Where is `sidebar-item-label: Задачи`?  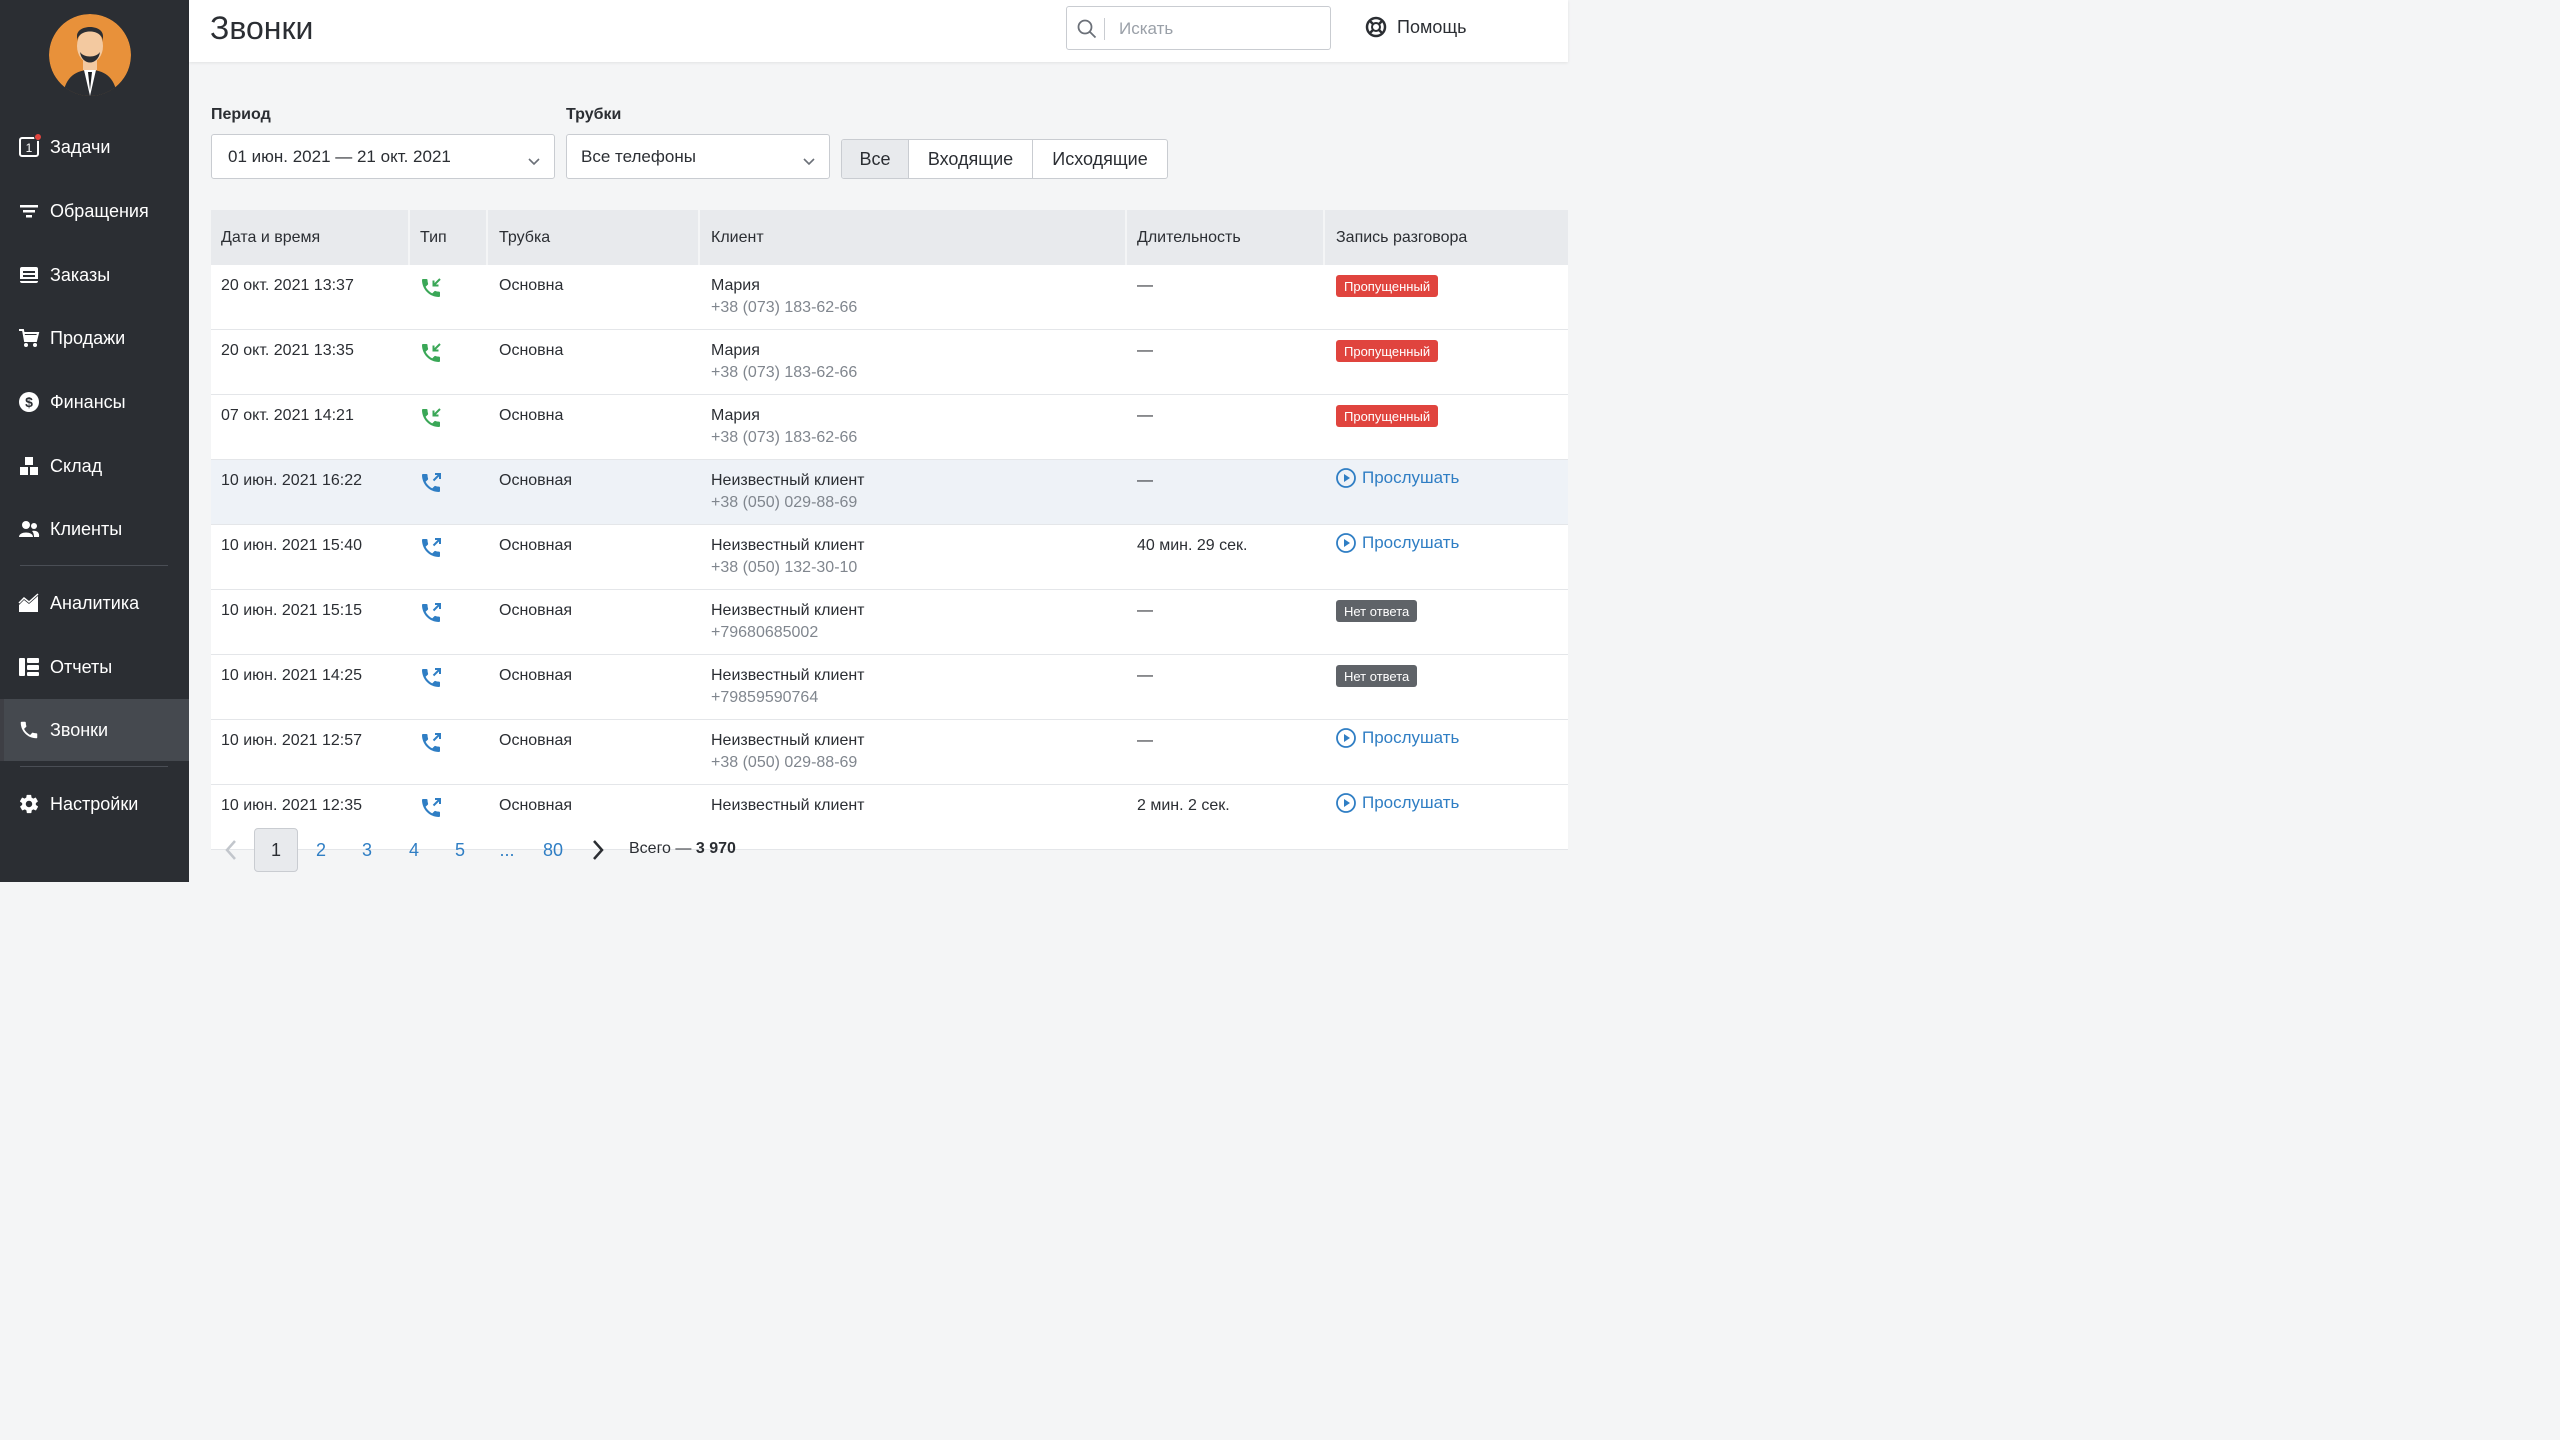
sidebar-item-label: Задачи is located at coordinates (80, 146).